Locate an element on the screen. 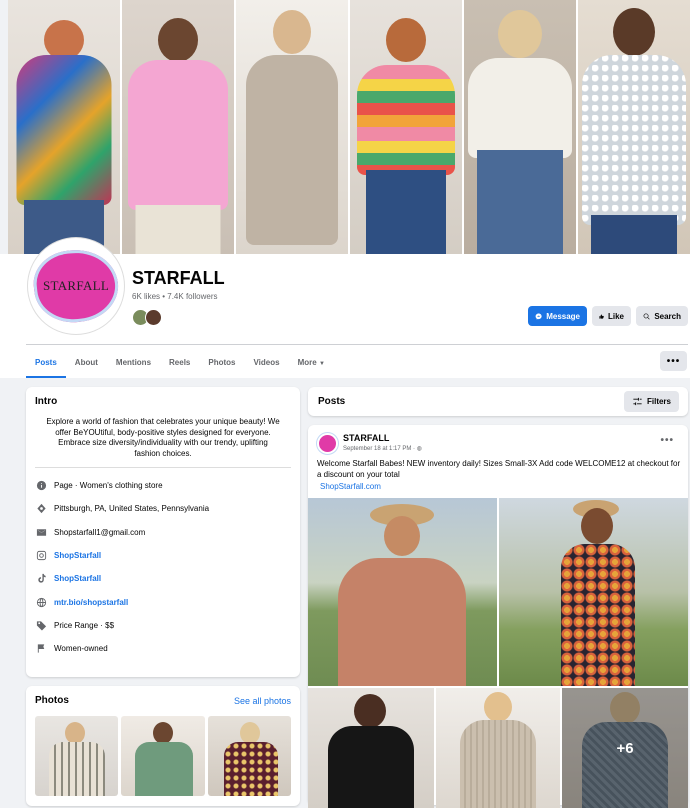  price-tag-icon is located at coordinates (41, 625).